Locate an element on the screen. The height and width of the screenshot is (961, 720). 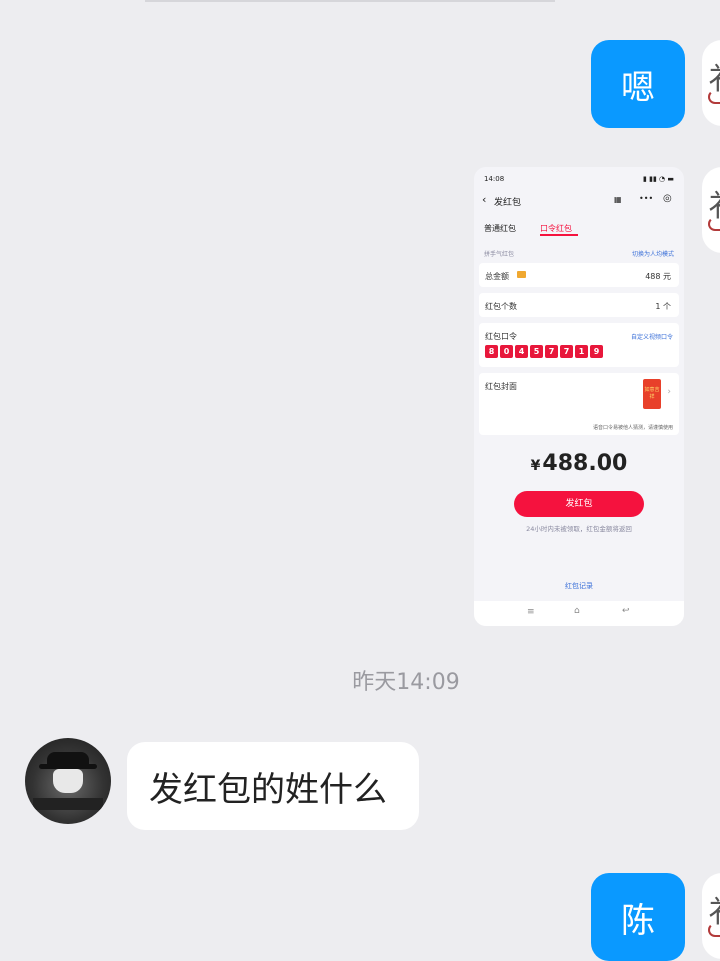
nav-bar: ≡ ⌂ ↩ is located at coordinates (579, 613).